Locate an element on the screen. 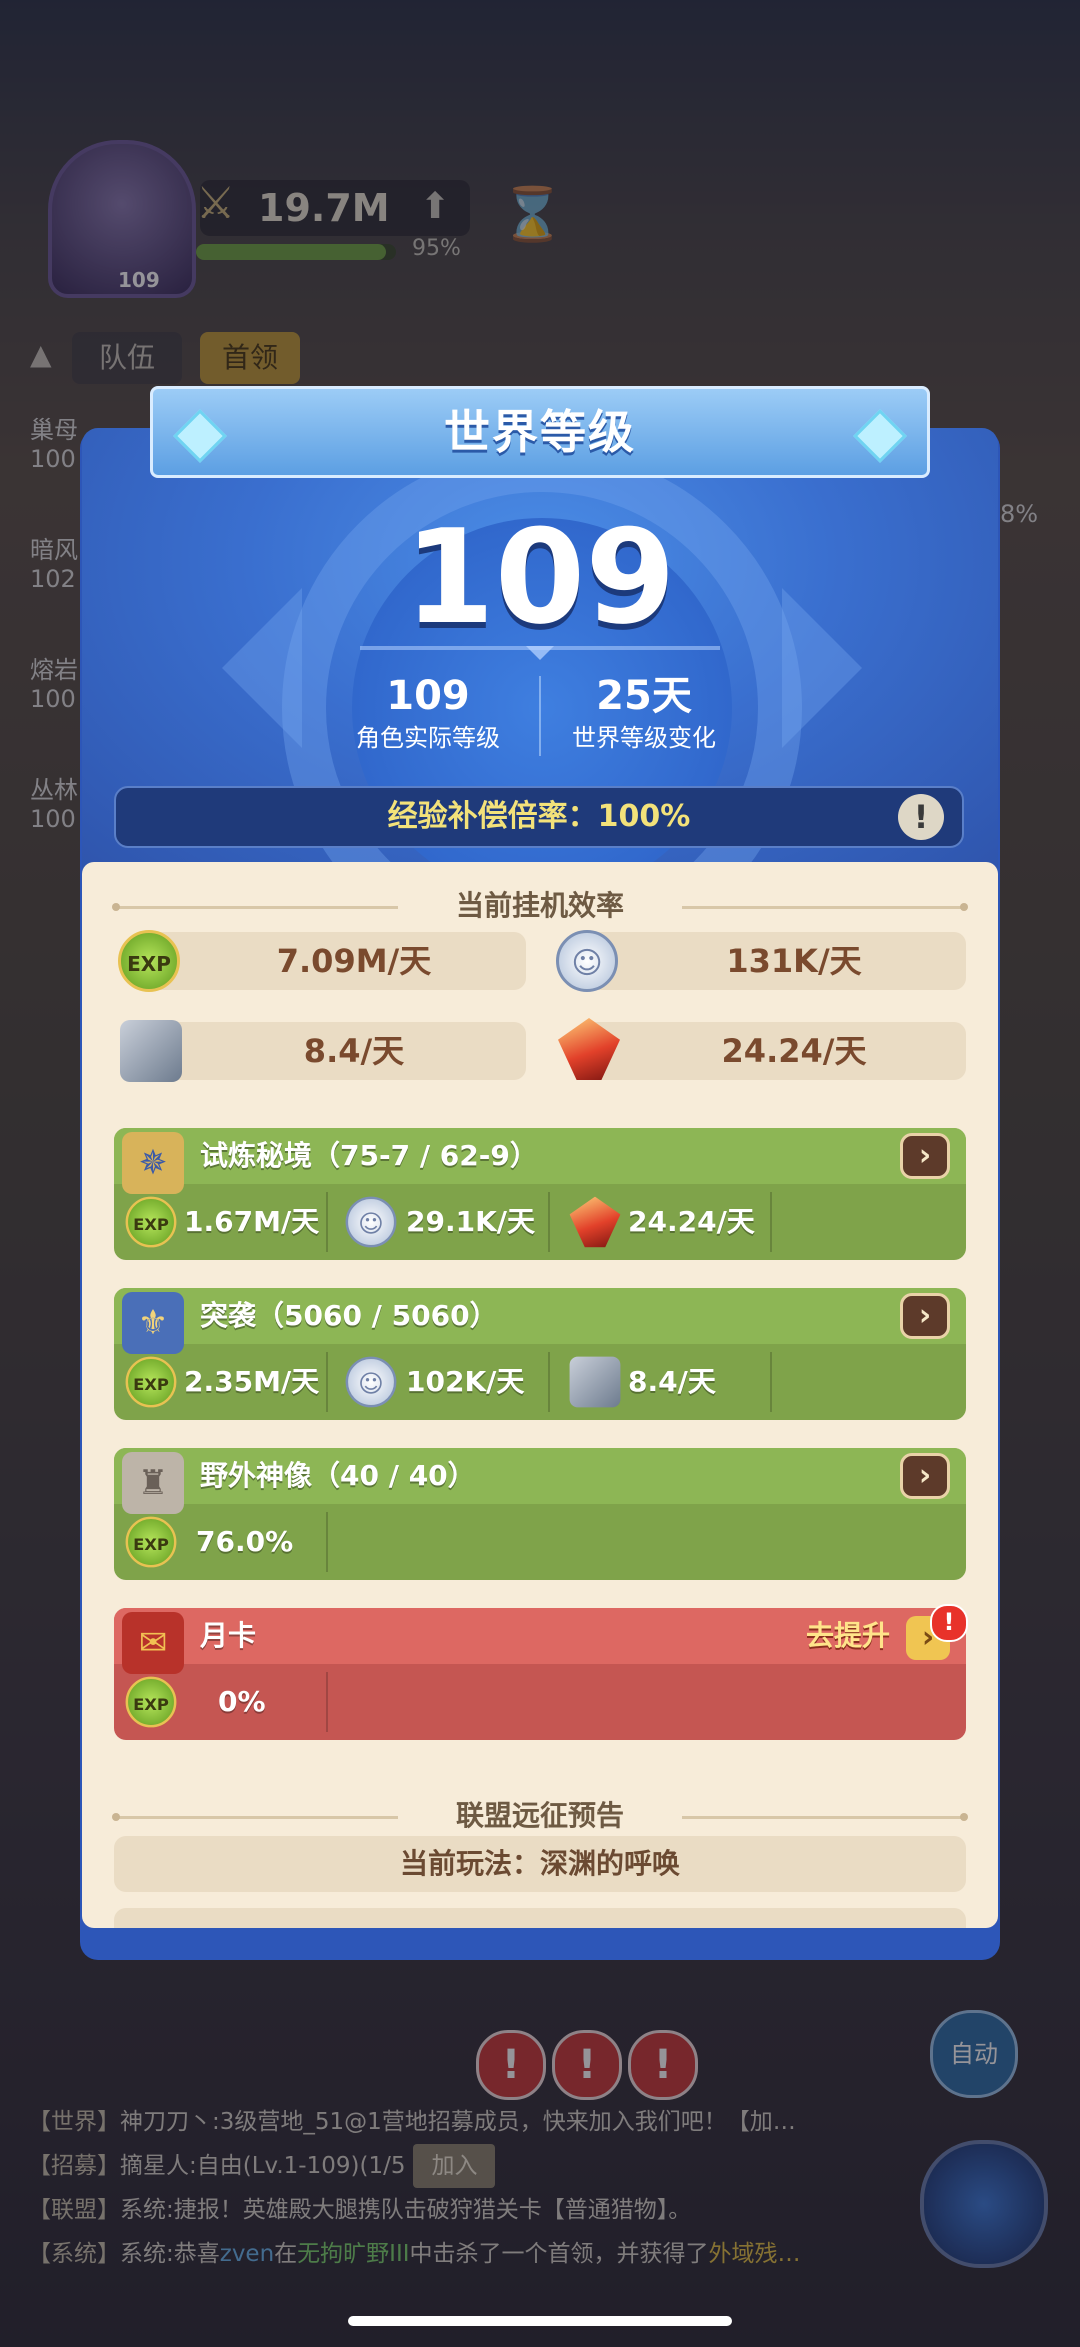 The height and width of the screenshot is (2347, 1080). efficiency-title: 当前挂机效率 is located at coordinates (539, 905).